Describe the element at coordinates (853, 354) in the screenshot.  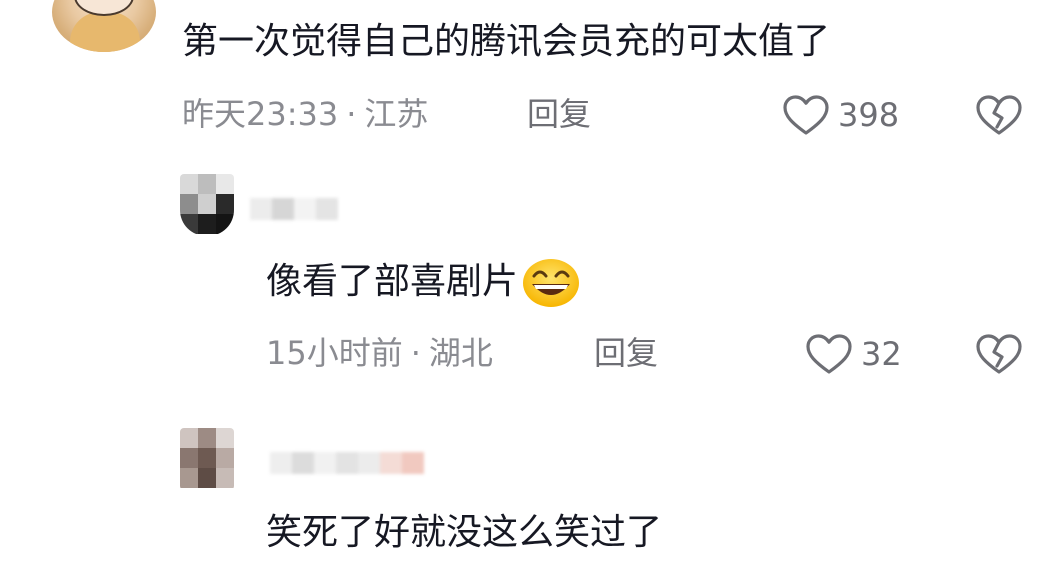
I see `like-button: 32` at that location.